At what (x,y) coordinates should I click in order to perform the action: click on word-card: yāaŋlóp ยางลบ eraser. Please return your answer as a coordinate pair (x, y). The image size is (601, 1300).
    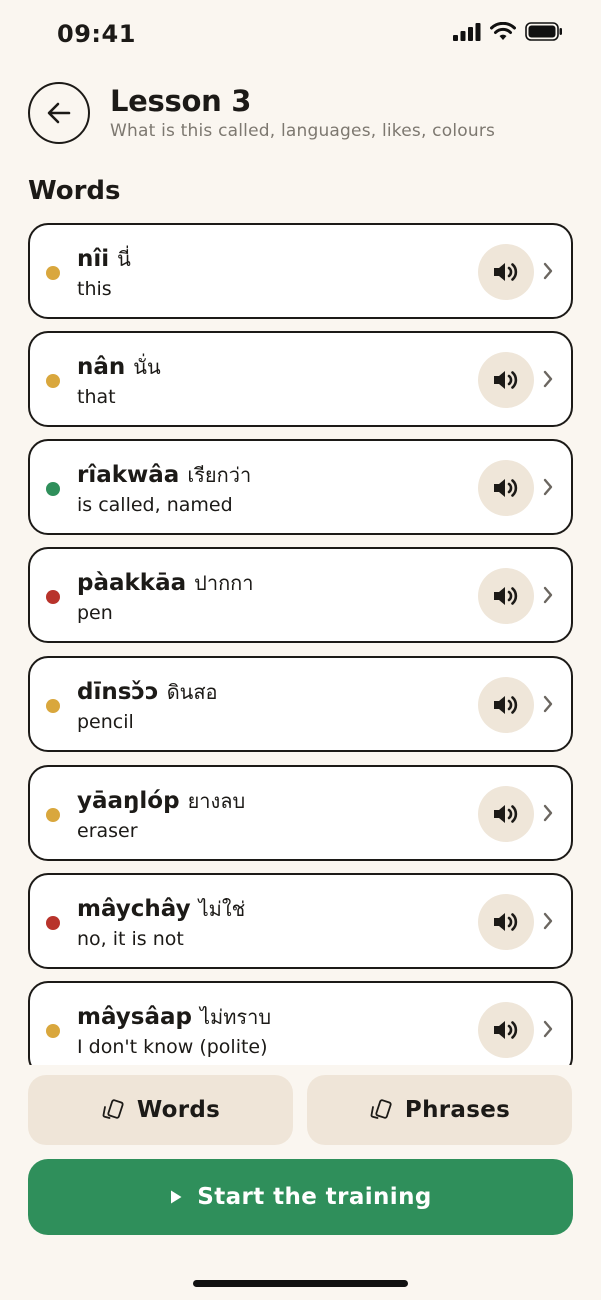
    Looking at the image, I should click on (300, 813).